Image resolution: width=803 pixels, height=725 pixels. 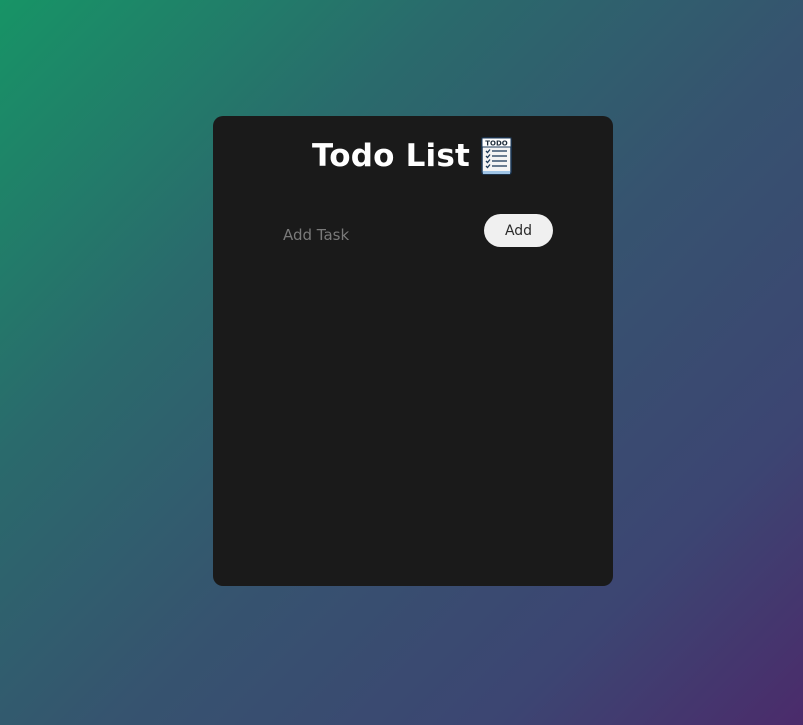 What do you see at coordinates (496, 144) in the screenshot?
I see `svg-text: TODO` at bounding box center [496, 144].